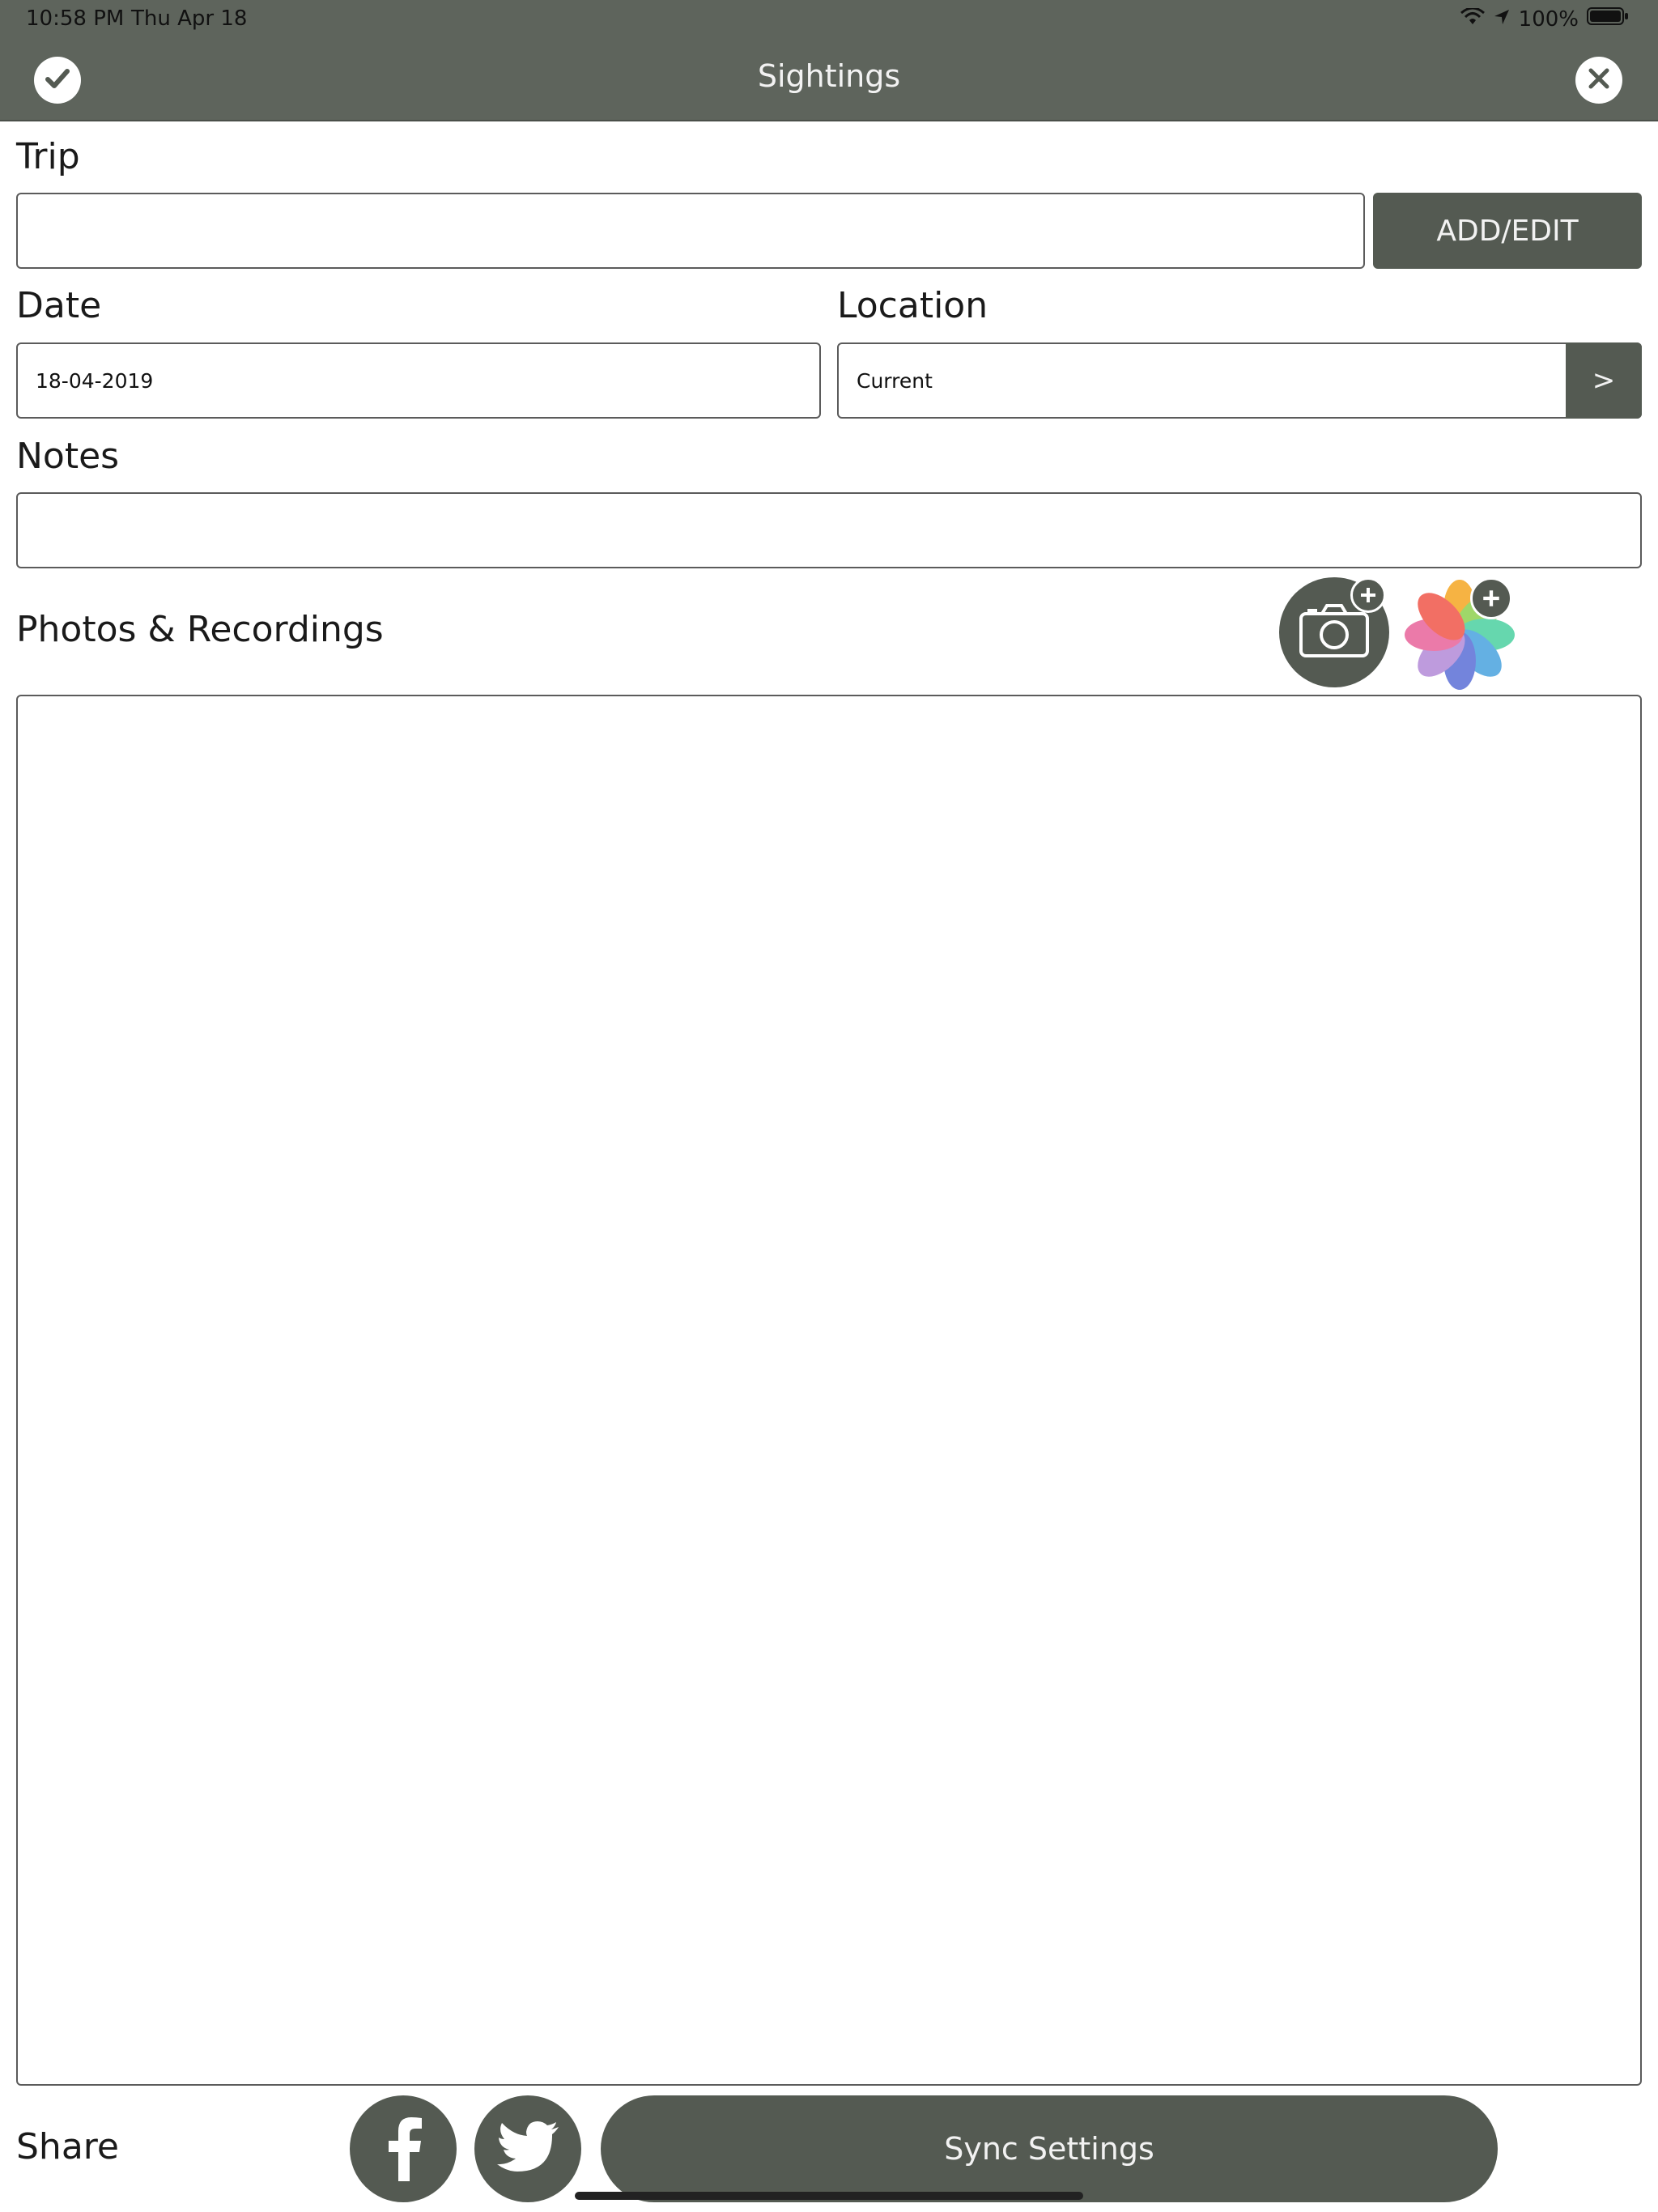 The height and width of the screenshot is (2212, 1658). I want to click on close-button, so click(1598, 81).